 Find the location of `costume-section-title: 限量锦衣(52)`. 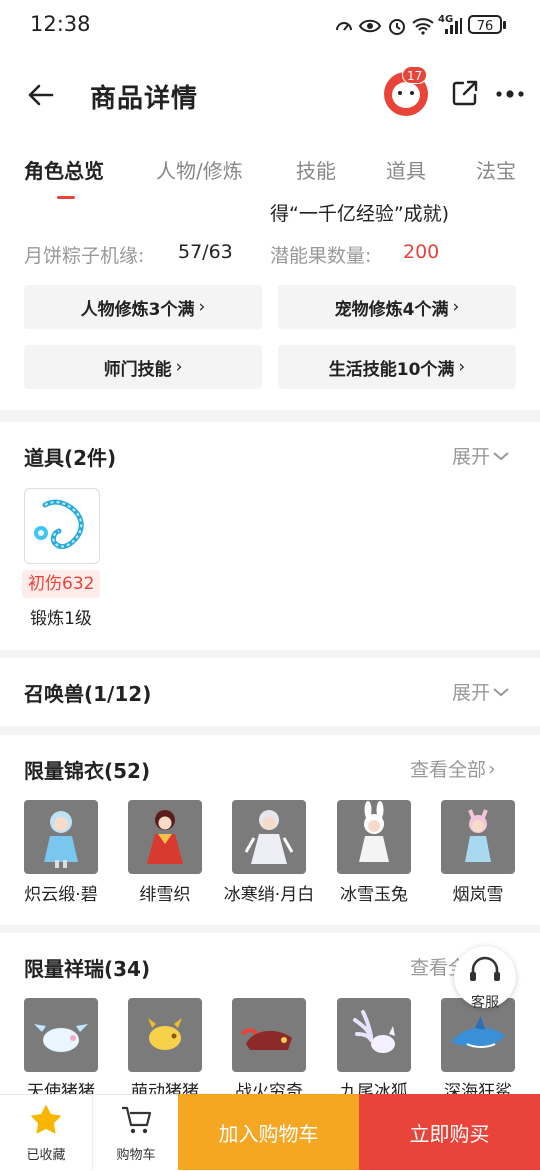

costume-section-title: 限量锦衣(52) is located at coordinates (87, 771).